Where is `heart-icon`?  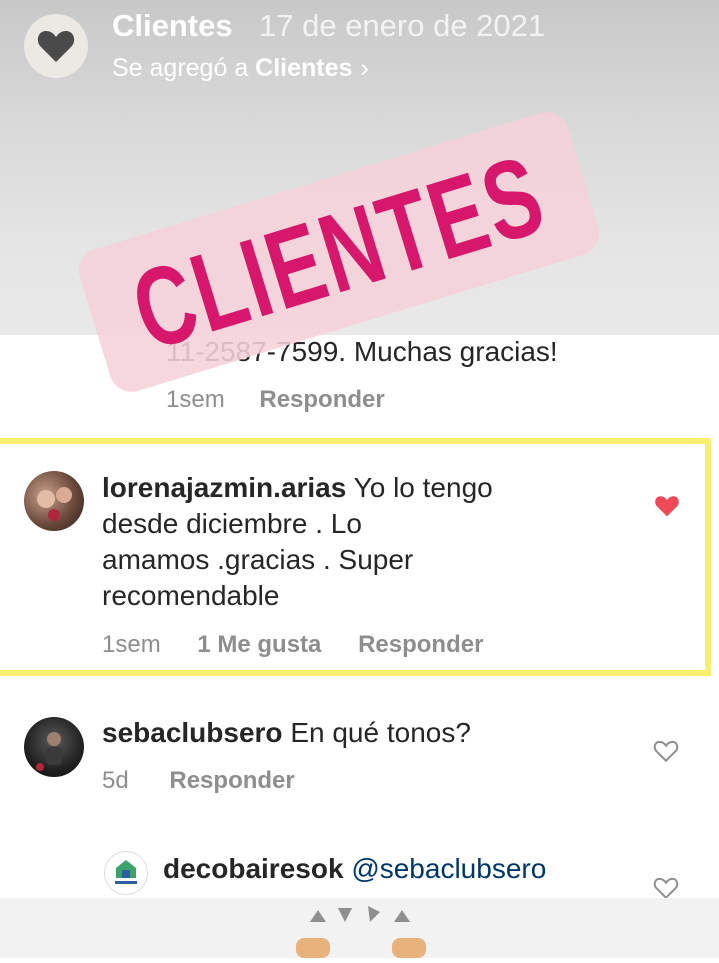
heart-icon is located at coordinates (56, 46).